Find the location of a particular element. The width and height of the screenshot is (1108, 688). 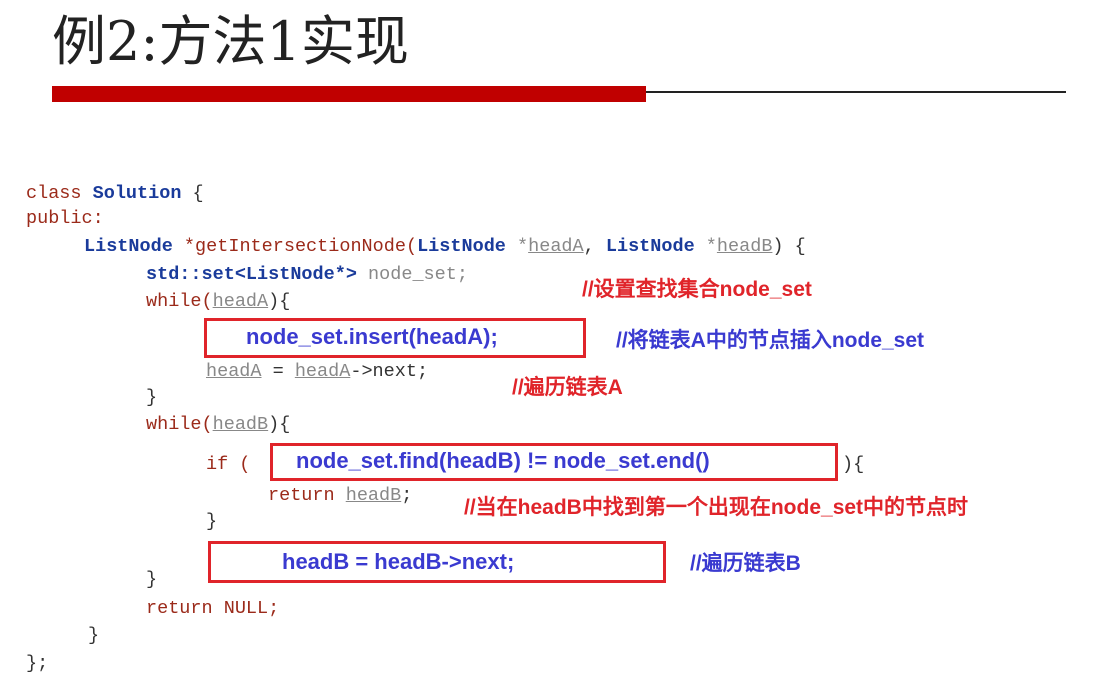

comment-found-node: //当在headB中找到第一个出现在node_set中的节点时 is located at coordinates (716, 507).